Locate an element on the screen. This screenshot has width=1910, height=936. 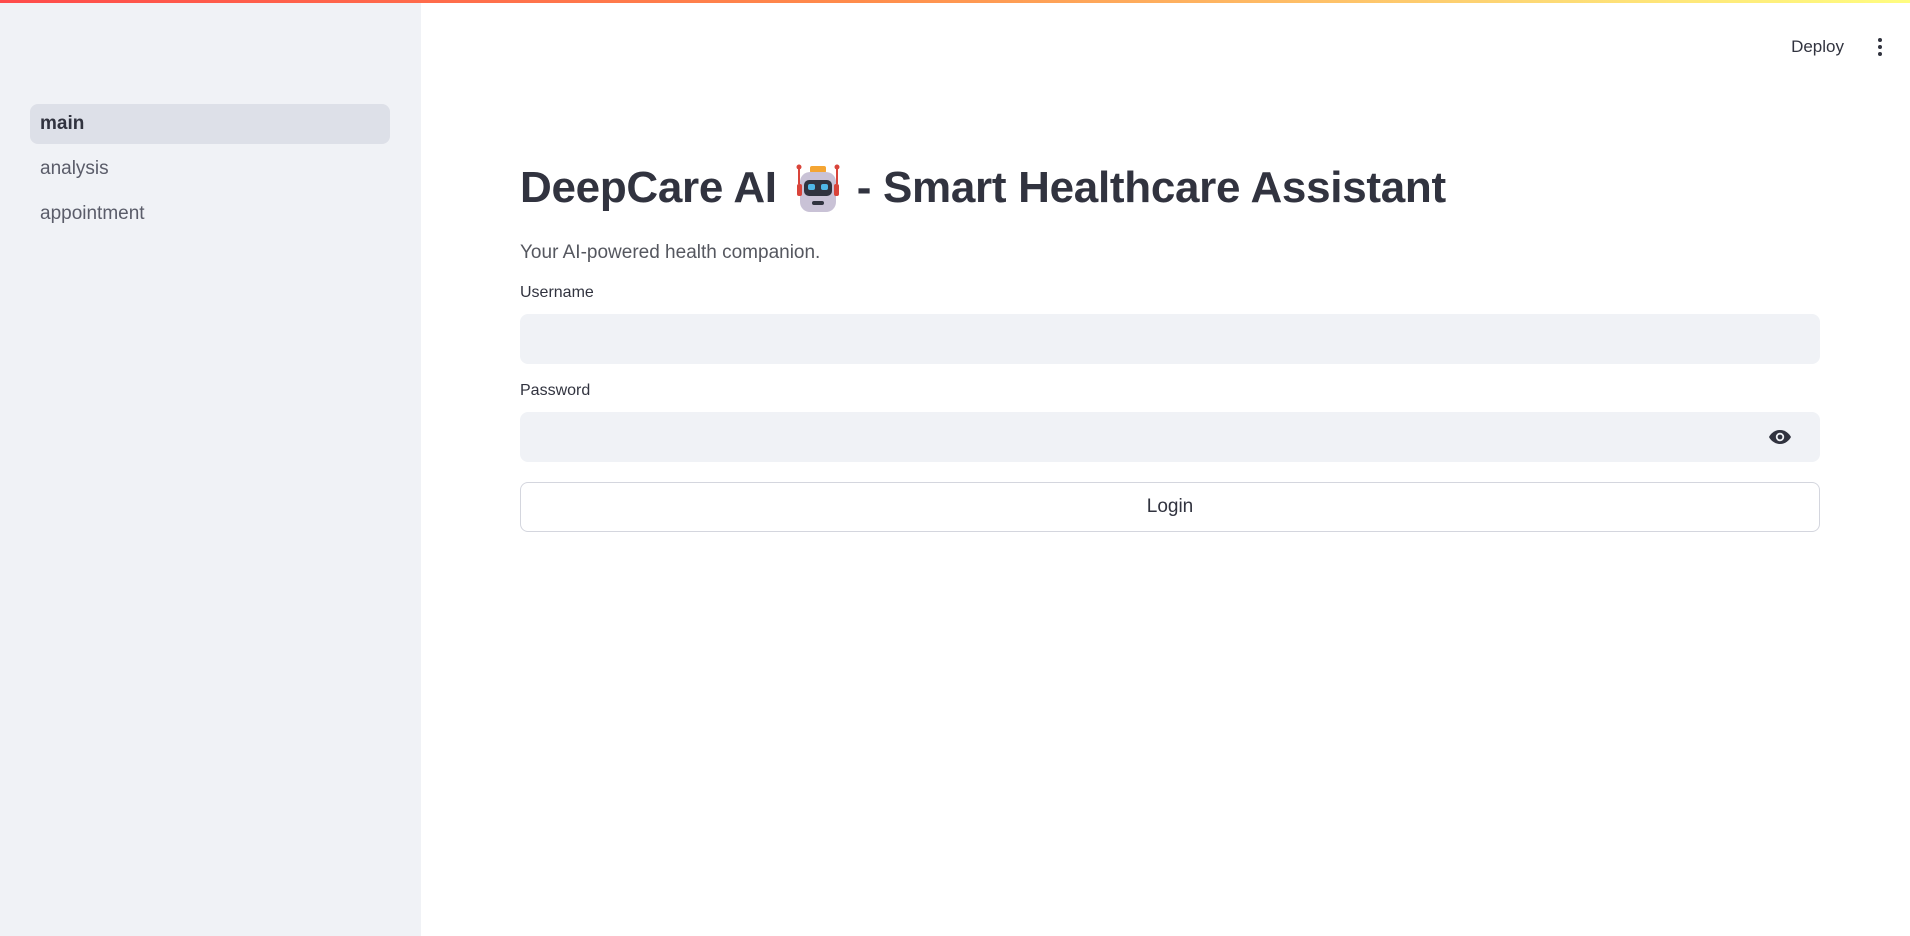
sidebar-nav: main analysis appointment is located at coordinates (210, 171).